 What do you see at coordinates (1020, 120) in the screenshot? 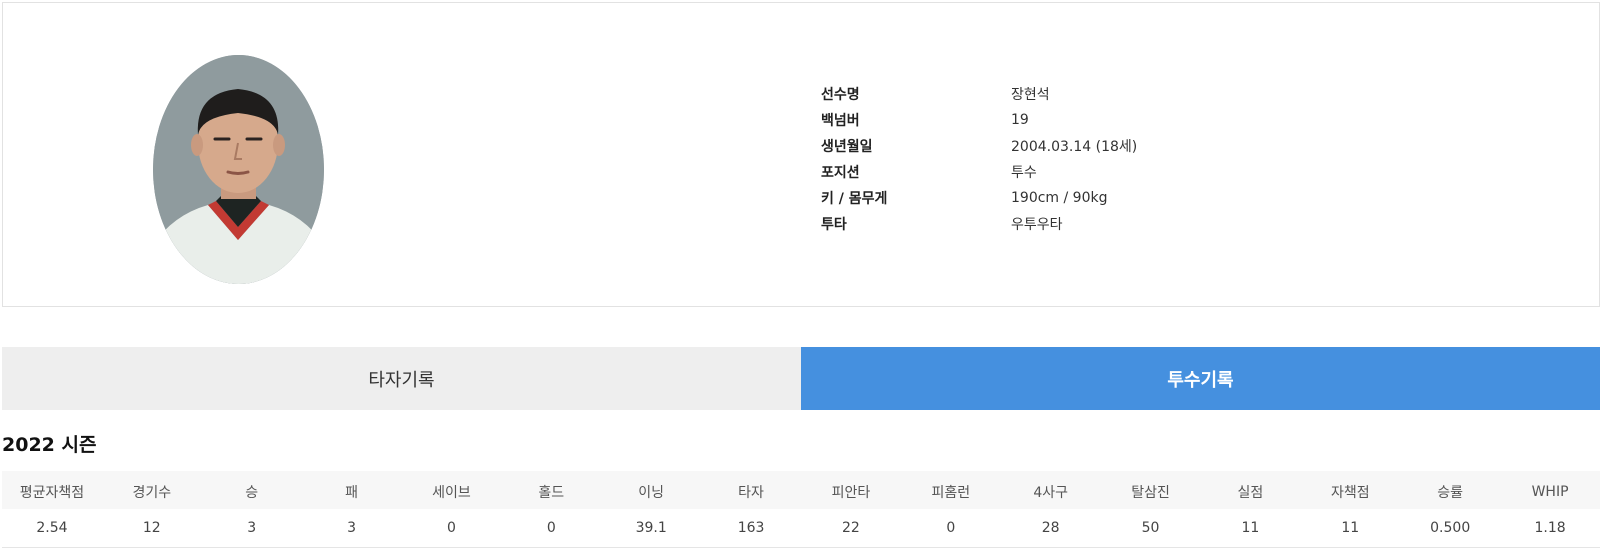
I see `number-value: 19` at bounding box center [1020, 120].